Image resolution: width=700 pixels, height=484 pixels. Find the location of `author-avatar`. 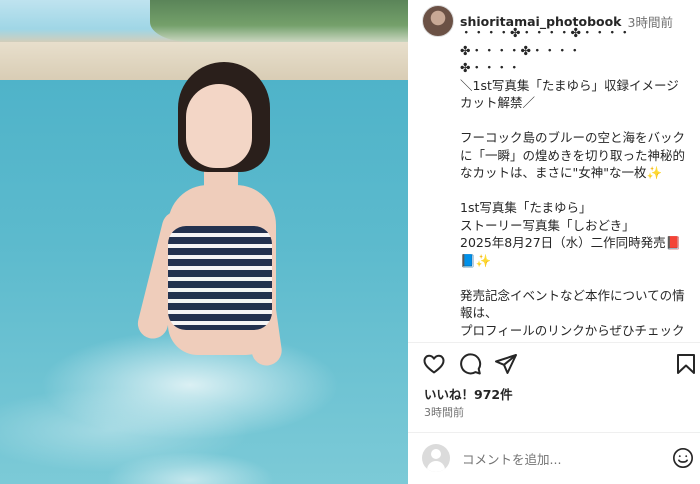

author-avatar is located at coordinates (438, 21).